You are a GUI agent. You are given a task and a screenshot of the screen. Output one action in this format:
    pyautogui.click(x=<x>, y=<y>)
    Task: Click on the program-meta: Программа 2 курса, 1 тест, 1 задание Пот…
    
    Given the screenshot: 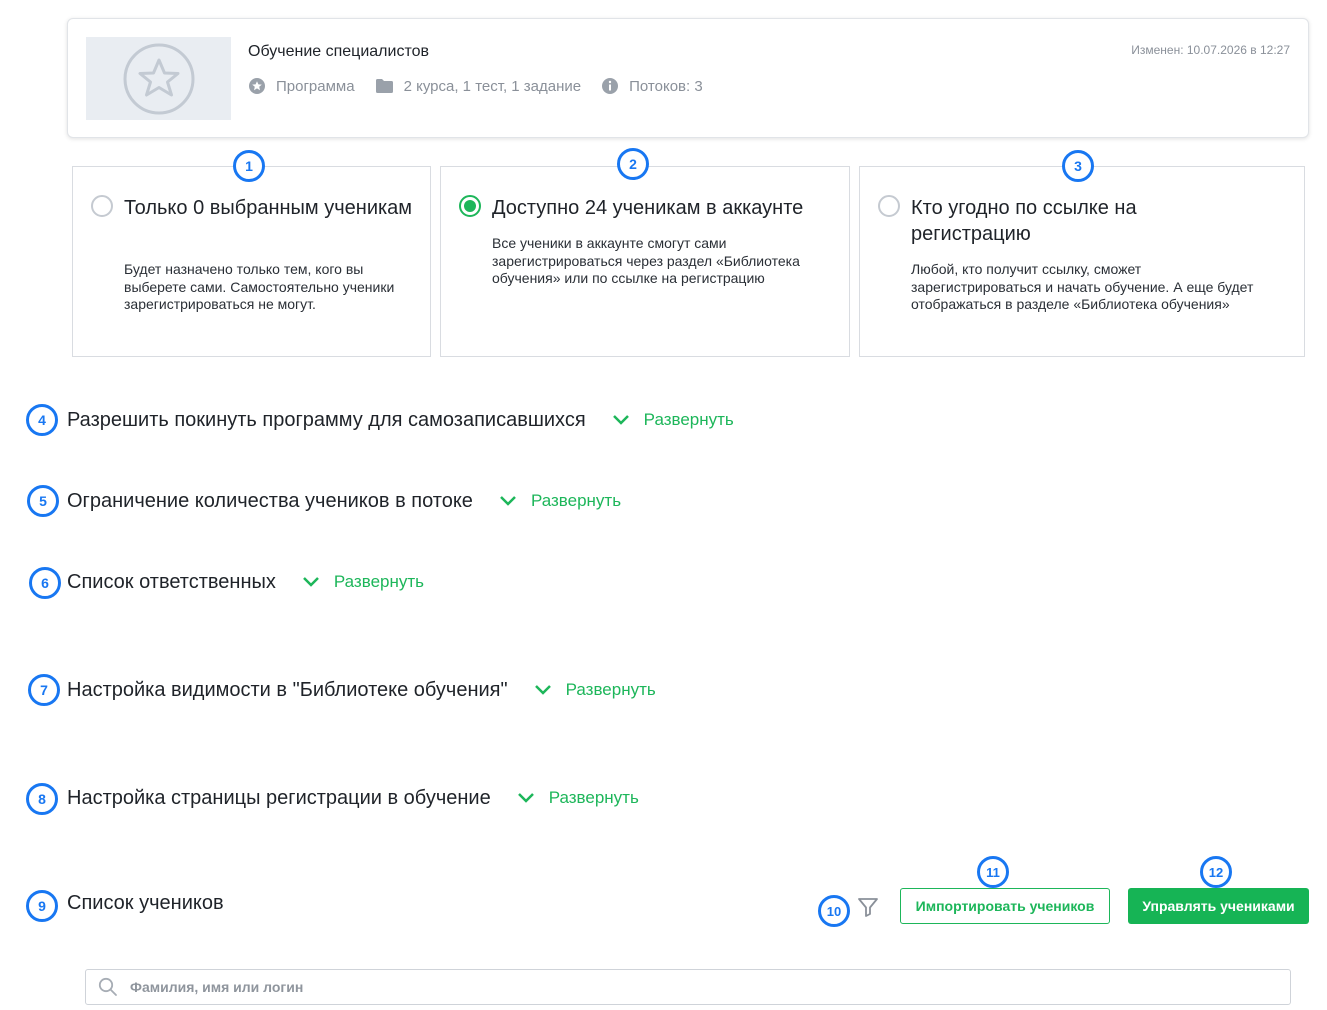 What is the action you would take?
    pyautogui.click(x=485, y=86)
    